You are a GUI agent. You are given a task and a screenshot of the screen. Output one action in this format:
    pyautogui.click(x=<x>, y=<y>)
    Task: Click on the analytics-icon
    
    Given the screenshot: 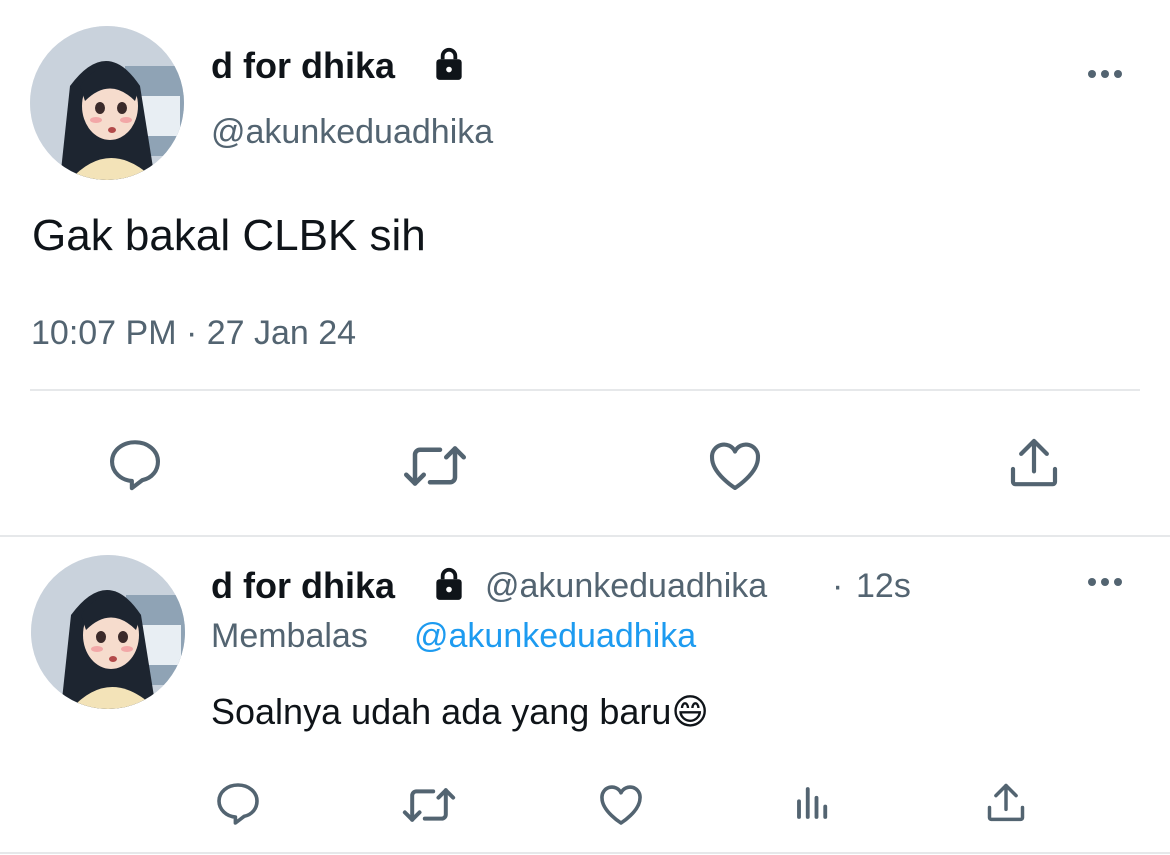 What is the action you would take?
    pyautogui.click(x=813, y=803)
    